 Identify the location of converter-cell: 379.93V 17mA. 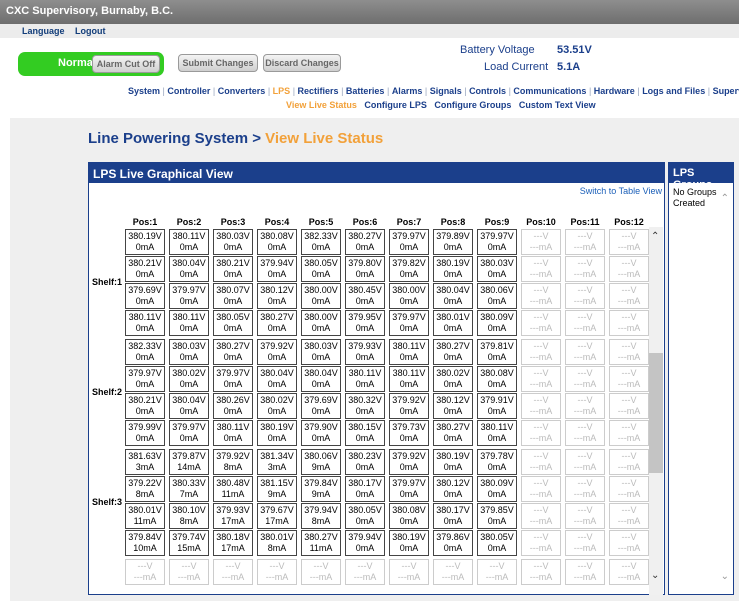
(233, 516).